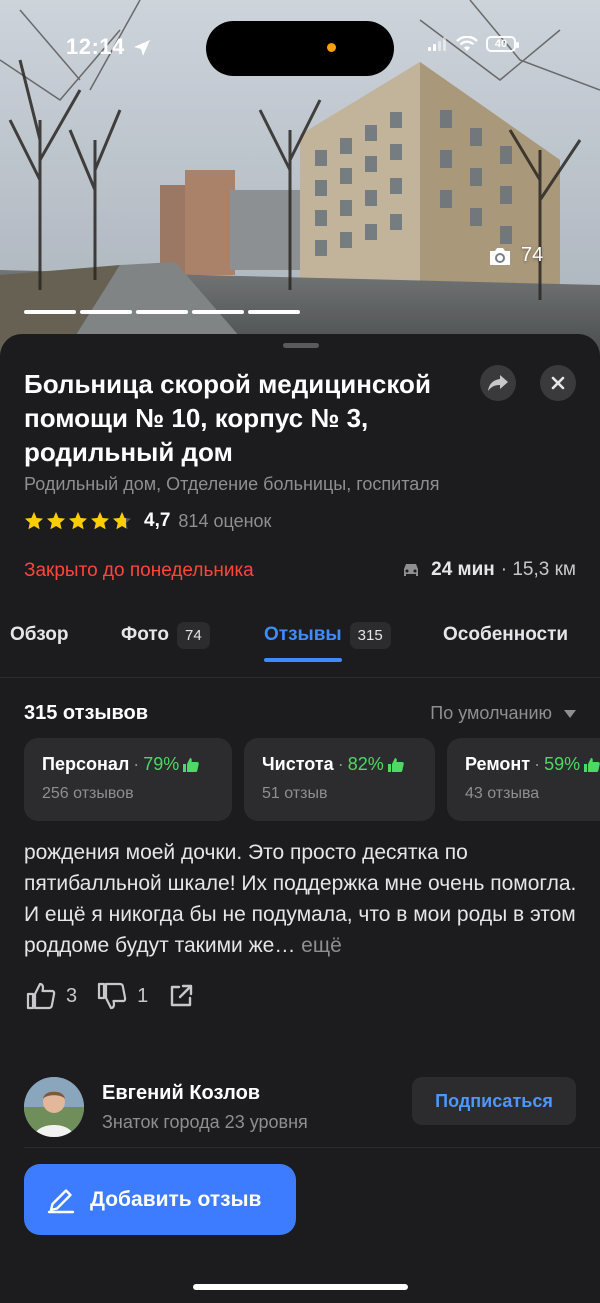 The width and height of the screenshot is (600, 1303). Describe the element at coordinates (205, 1122) in the screenshot. I see `author-level: Знаток города 23 уровня` at that location.